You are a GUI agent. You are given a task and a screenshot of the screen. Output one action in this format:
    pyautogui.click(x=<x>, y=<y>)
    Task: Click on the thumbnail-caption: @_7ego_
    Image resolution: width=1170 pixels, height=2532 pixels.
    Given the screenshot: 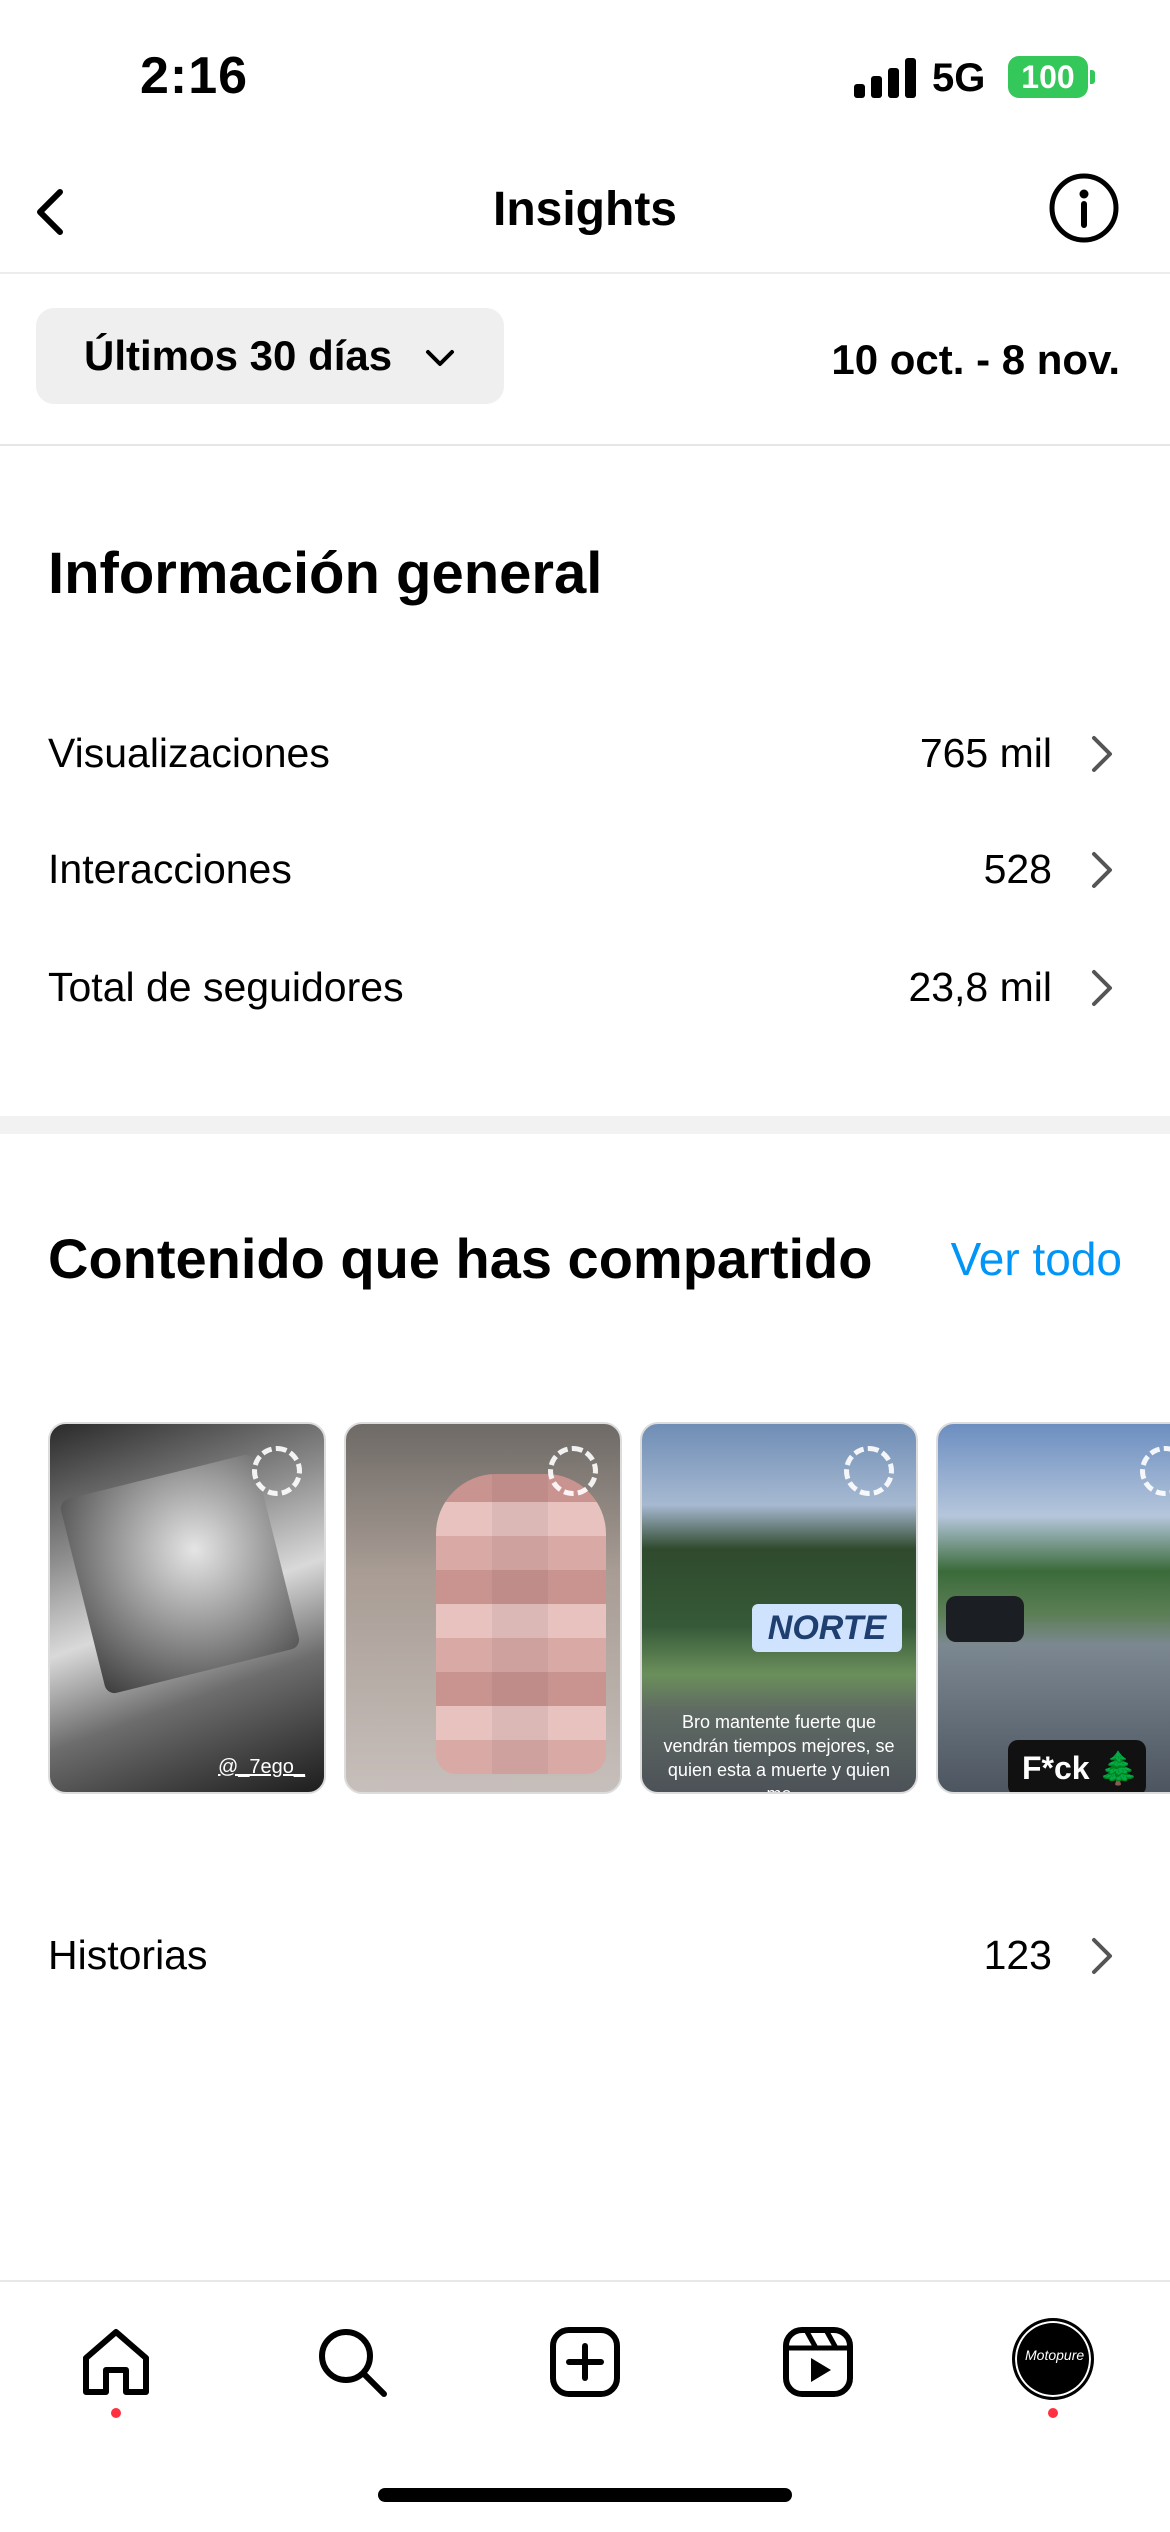 What is the action you would take?
    pyautogui.click(x=262, y=1767)
    